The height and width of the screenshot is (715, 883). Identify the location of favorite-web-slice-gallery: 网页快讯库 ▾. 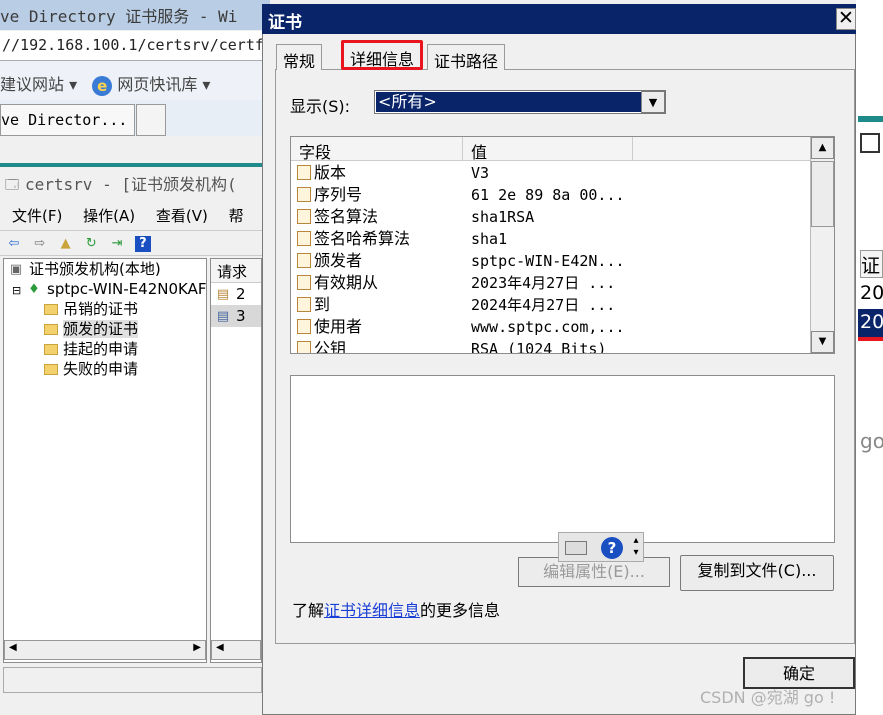
(163, 83).